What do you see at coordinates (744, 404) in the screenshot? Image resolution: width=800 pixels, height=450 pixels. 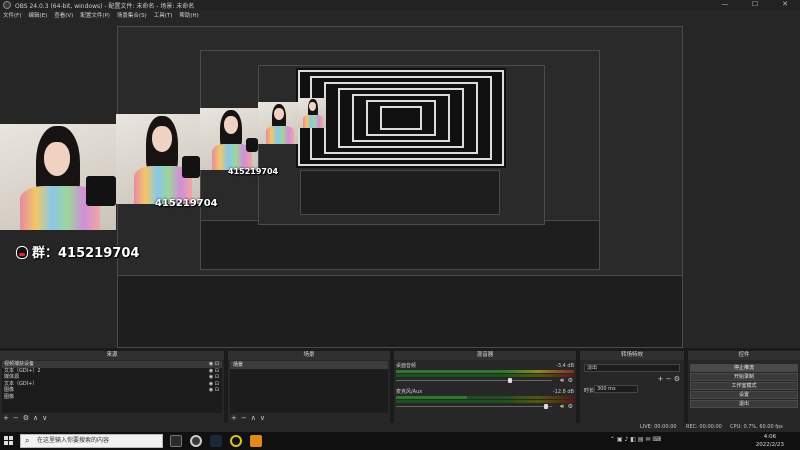 I see `exit-button: 退出` at bounding box center [744, 404].